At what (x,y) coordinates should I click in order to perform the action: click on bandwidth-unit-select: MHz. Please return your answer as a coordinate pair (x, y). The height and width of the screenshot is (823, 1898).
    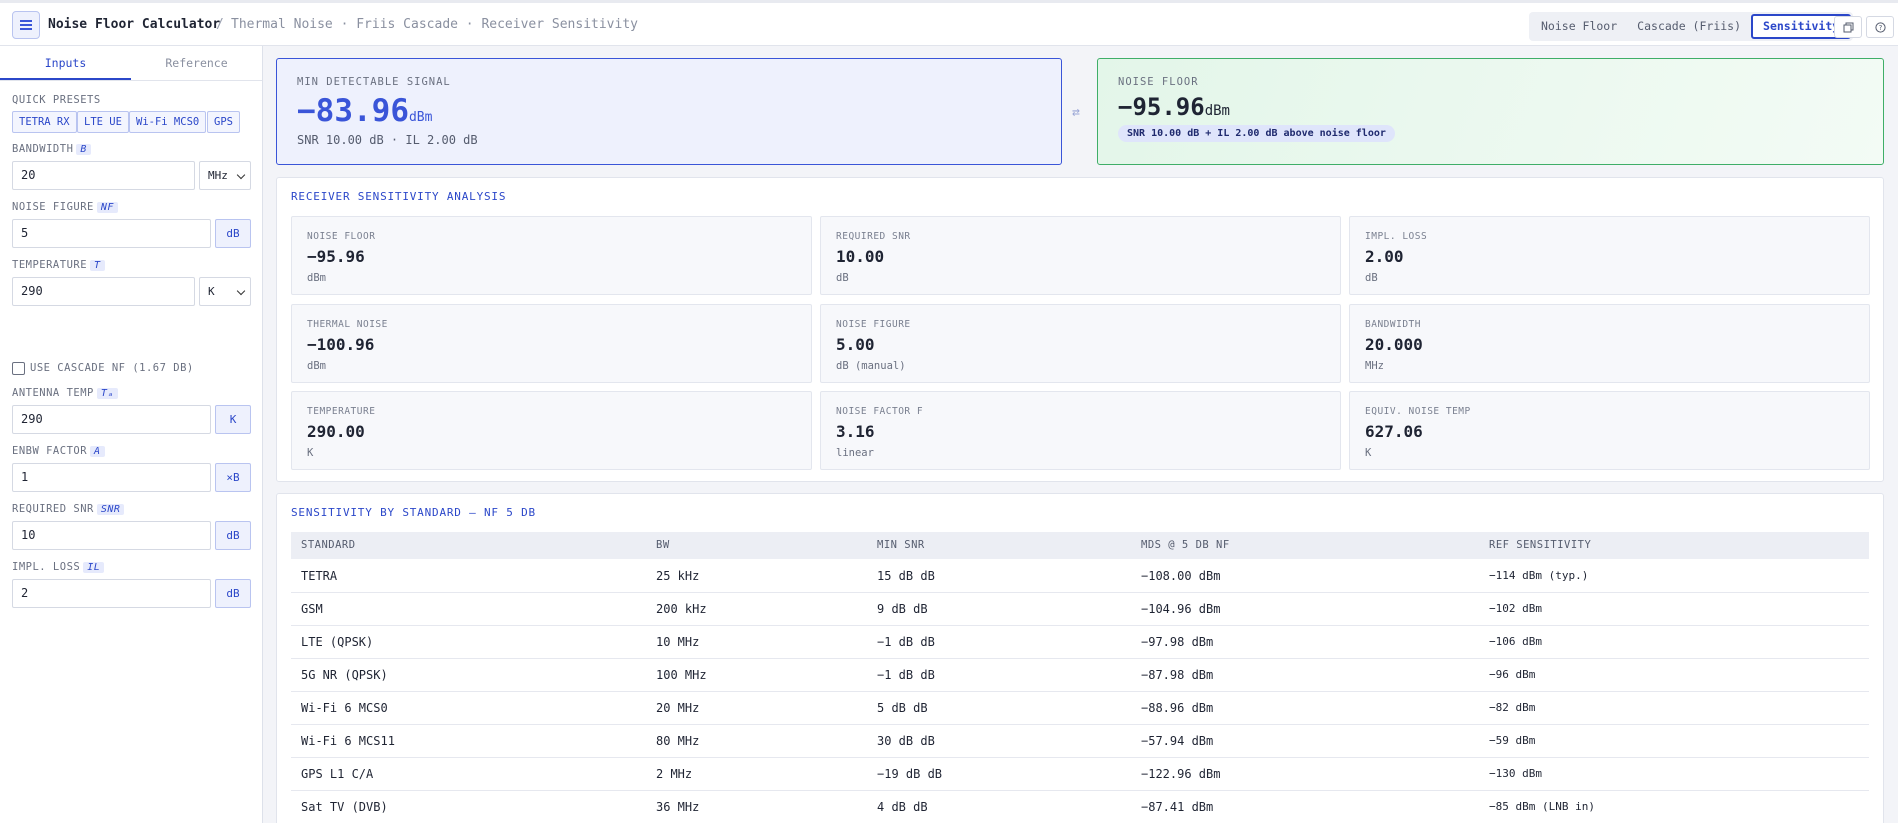
    Looking at the image, I should click on (225, 175).